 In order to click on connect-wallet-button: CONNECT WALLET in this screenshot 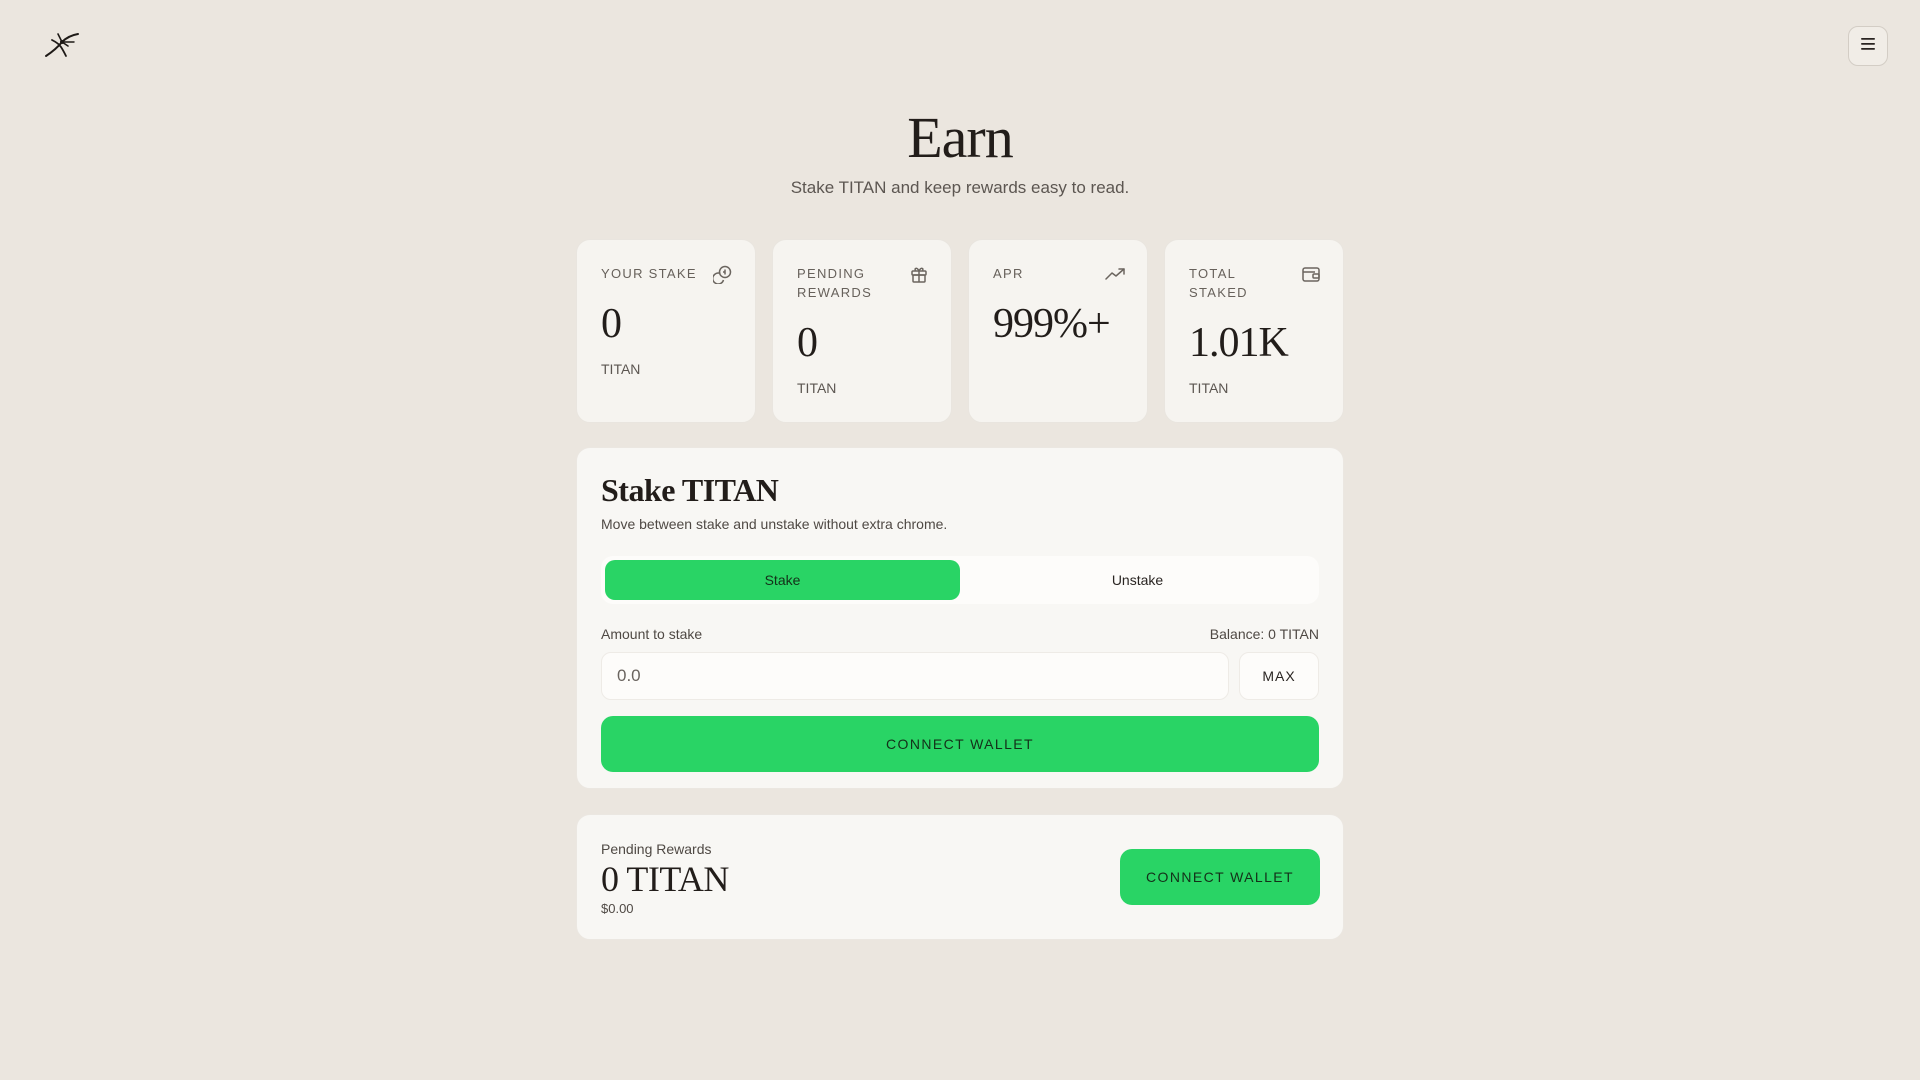, I will do `click(960, 744)`.